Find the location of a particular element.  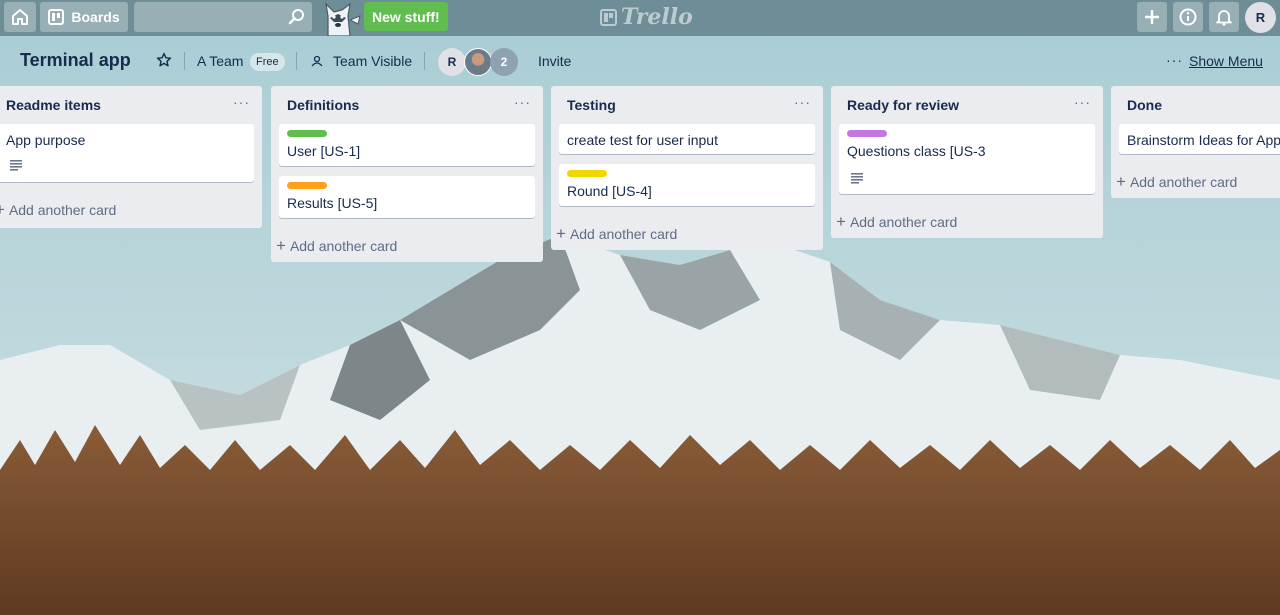

plan-badge: Free is located at coordinates (267, 62).